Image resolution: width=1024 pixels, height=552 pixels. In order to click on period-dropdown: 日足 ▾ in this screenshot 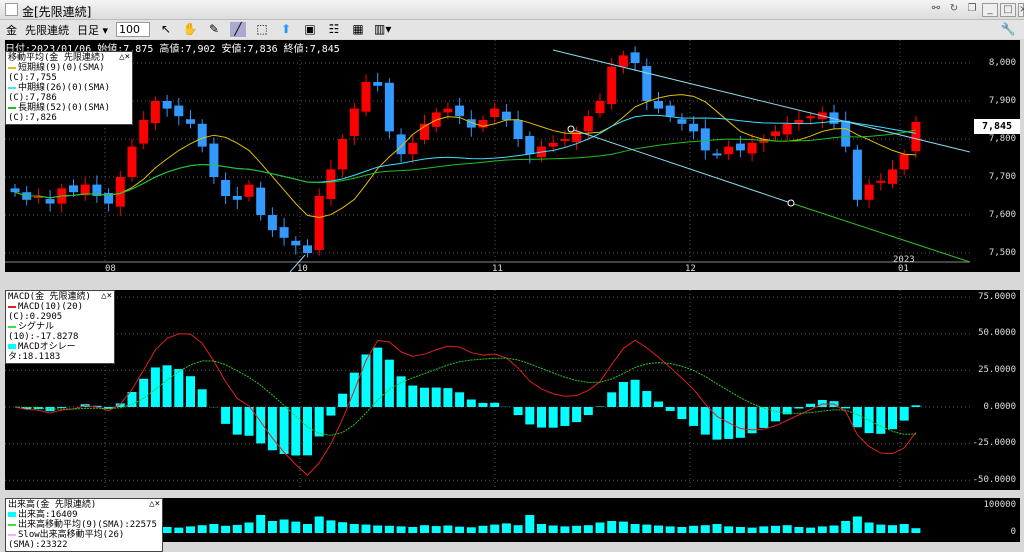, I will do `click(92, 30)`.